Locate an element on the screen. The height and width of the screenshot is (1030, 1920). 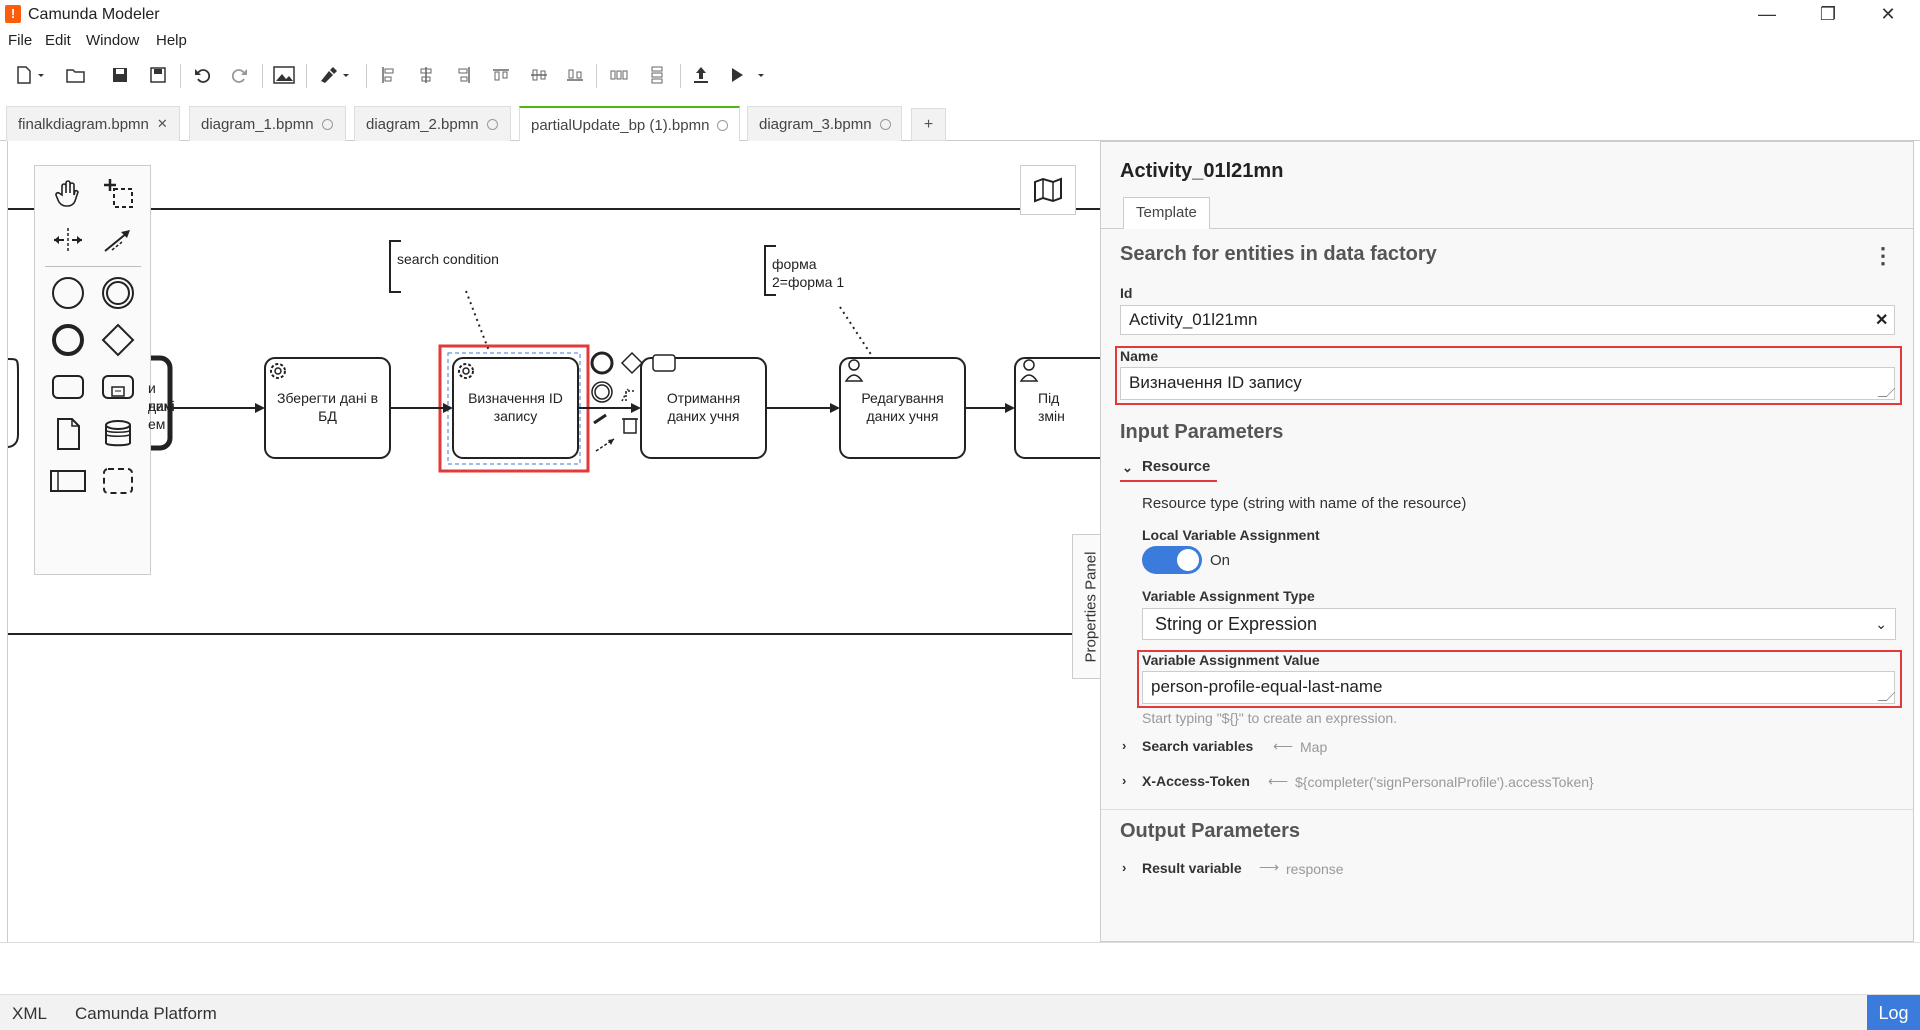
new-file-icon is located at coordinates (30, 75).